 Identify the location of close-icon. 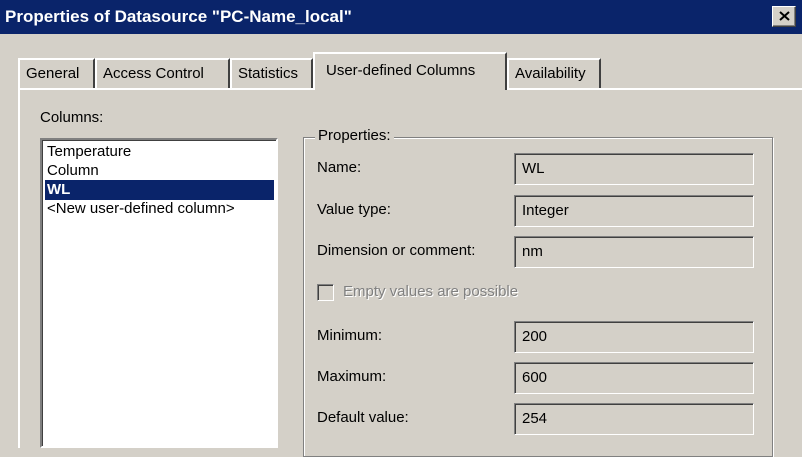
(784, 16).